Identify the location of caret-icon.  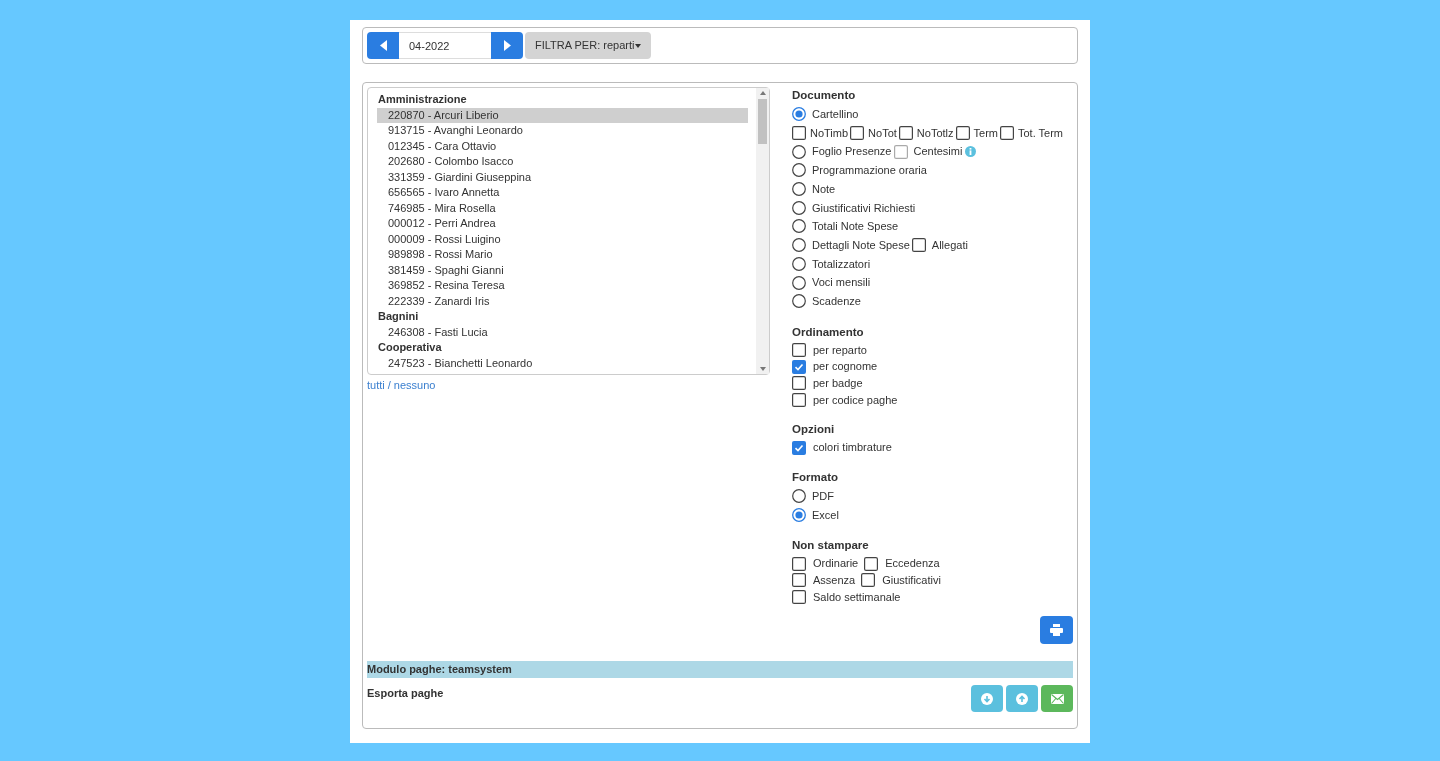
(638, 45).